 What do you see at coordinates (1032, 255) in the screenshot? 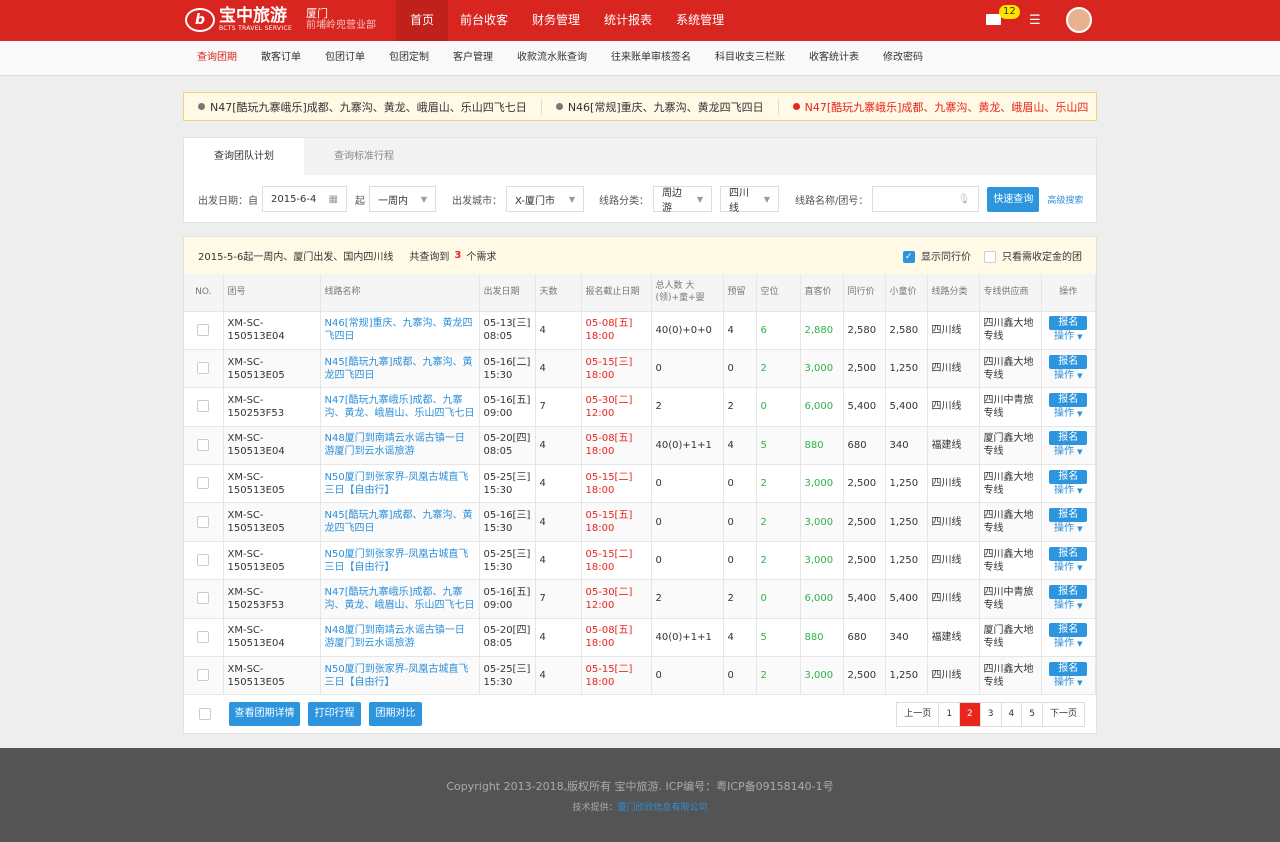
I see `only-deposit-checkbox: 只看需收定金的团` at bounding box center [1032, 255].